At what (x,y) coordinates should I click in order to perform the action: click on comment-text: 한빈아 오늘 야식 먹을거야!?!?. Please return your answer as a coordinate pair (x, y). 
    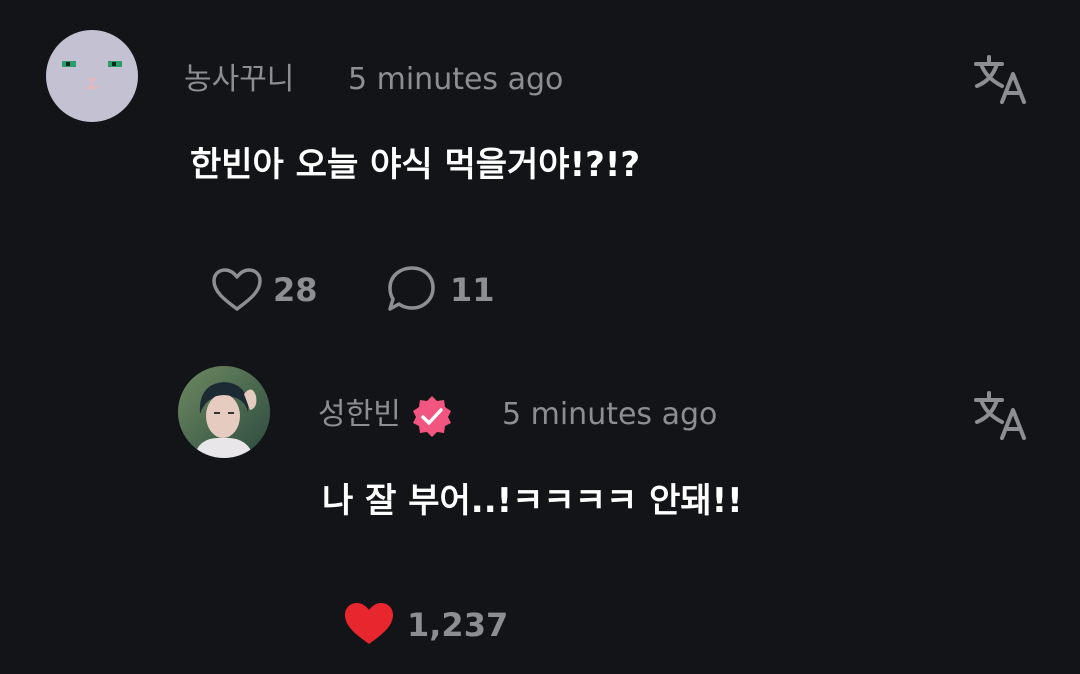
    Looking at the image, I should click on (415, 165).